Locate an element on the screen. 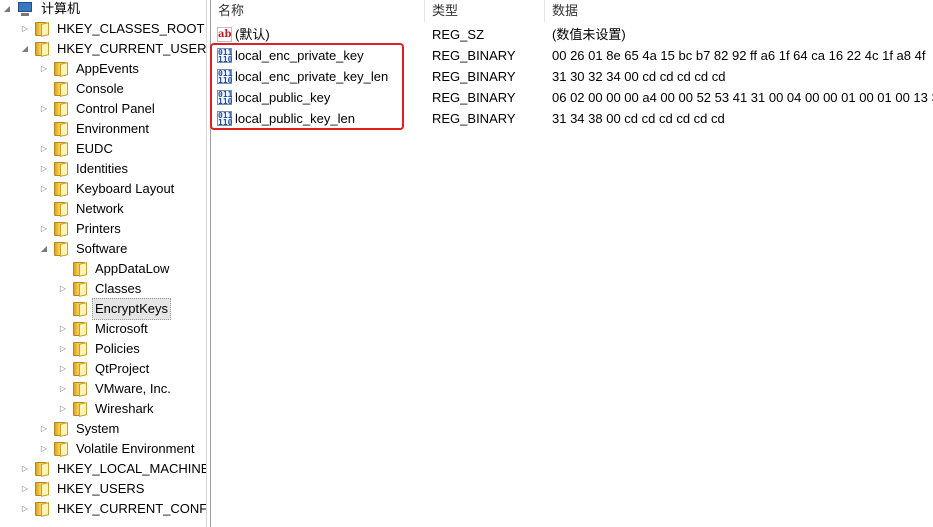 This screenshot has width=933, height=527. tree-node: ▷ Wireshark is located at coordinates (107, 409).